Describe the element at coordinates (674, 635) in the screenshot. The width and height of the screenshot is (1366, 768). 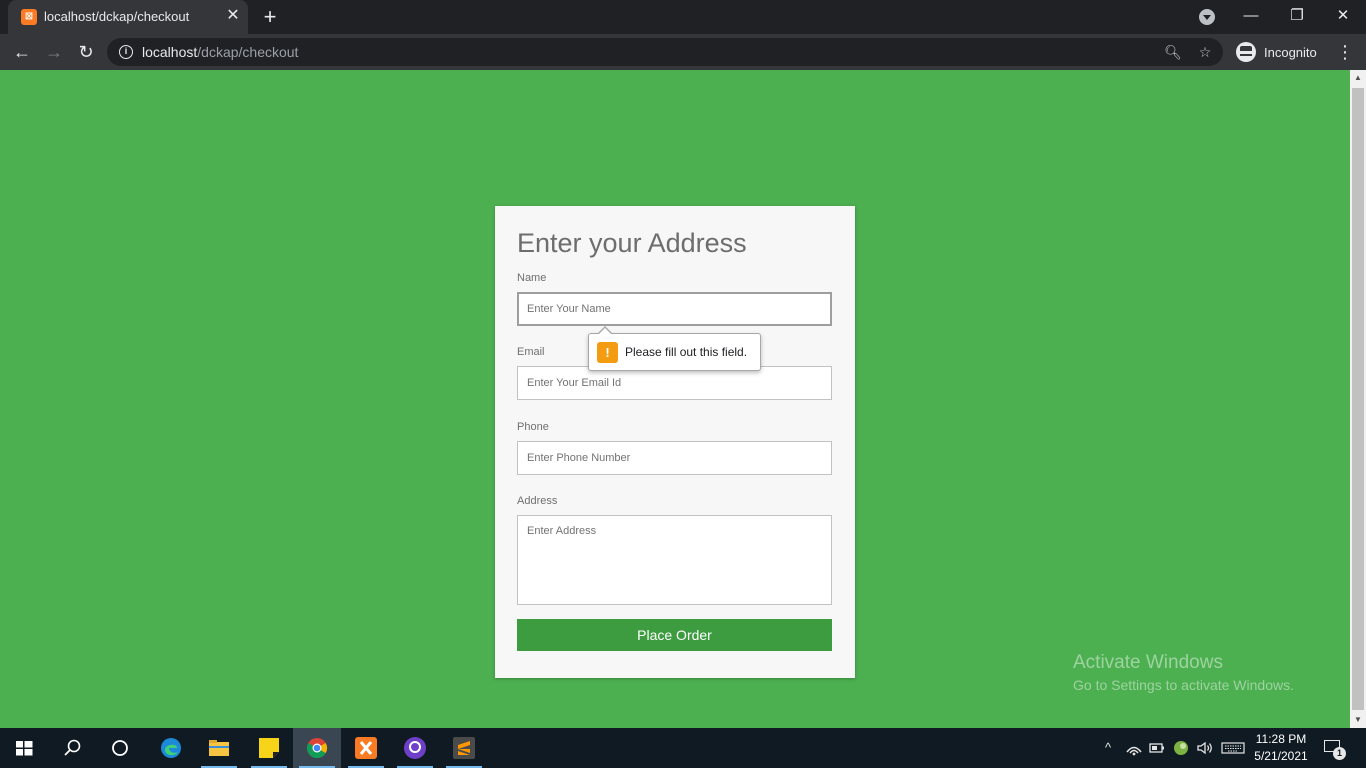
I see `place-order-button: Place Order` at that location.